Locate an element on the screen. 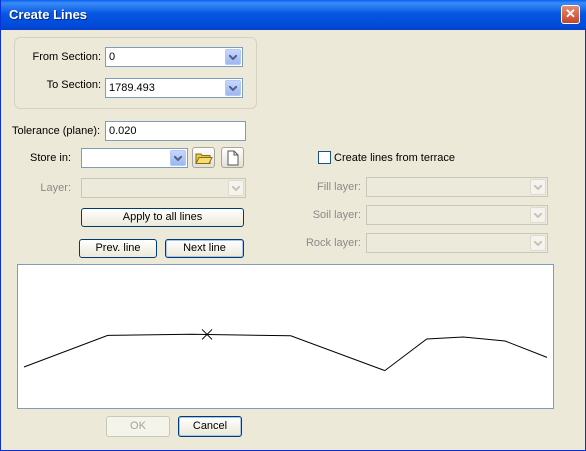  from-section-combo: 0 is located at coordinates (174, 57).